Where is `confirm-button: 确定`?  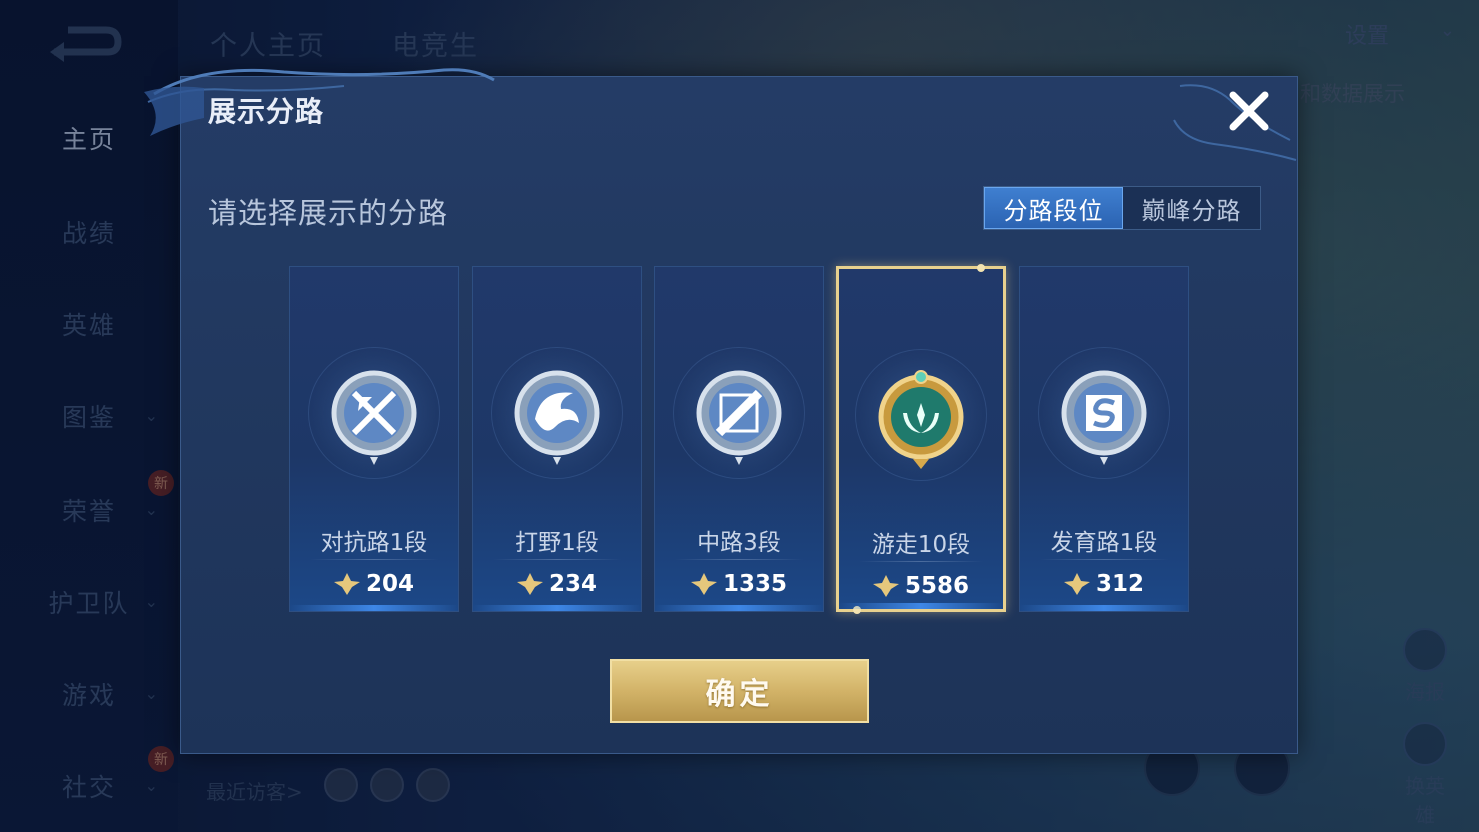
confirm-button: 确定 is located at coordinates (739, 691).